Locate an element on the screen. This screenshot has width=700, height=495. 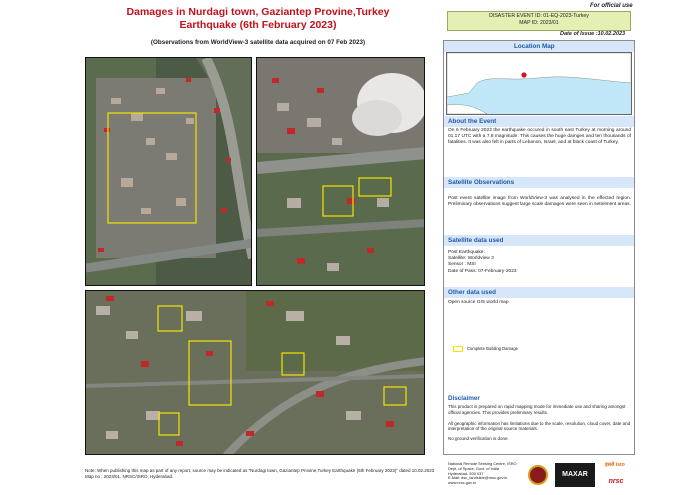
legend: Complete Building Damage is located at coordinates (508, 350).